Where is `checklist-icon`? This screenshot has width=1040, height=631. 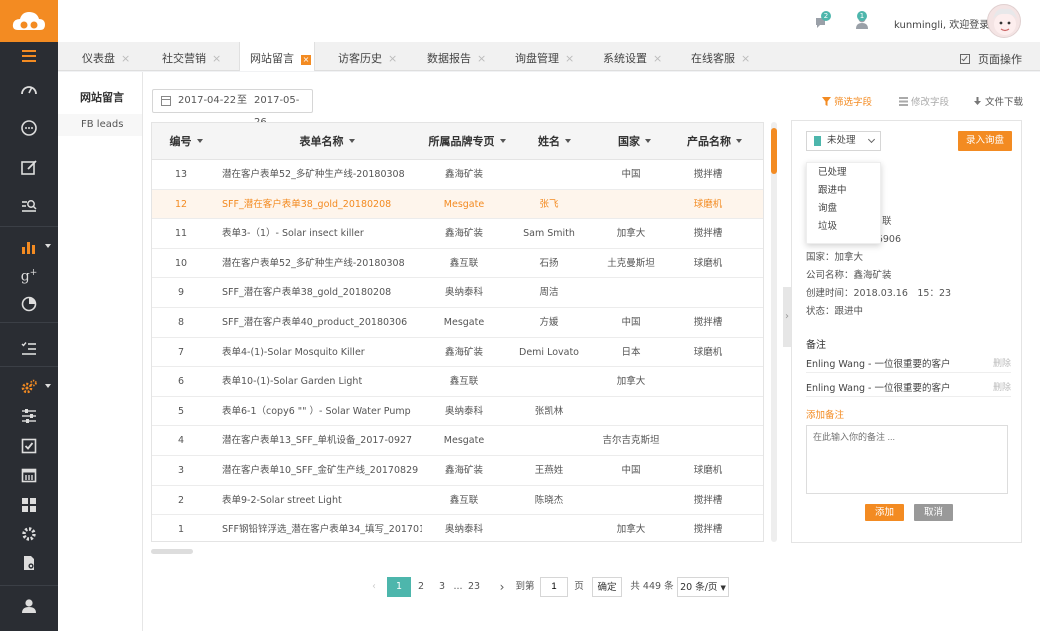 checklist-icon is located at coordinates (29, 348).